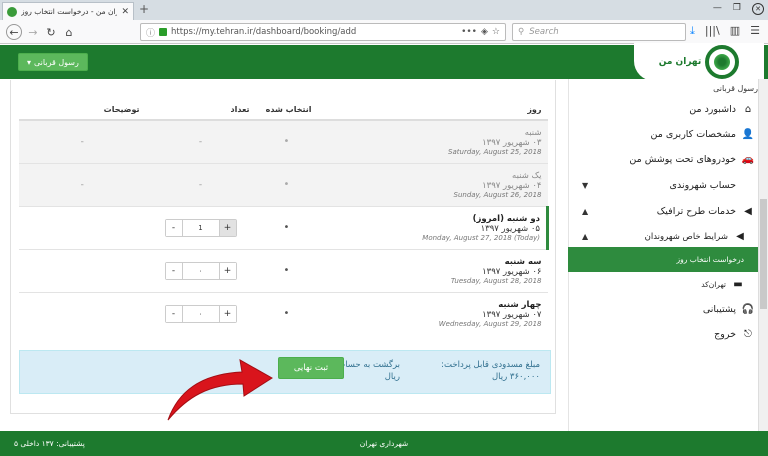 Image resolution: width=768 pixels, height=456 pixels. Describe the element at coordinates (755, 31) in the screenshot. I see `menu-icon: ☰` at that location.